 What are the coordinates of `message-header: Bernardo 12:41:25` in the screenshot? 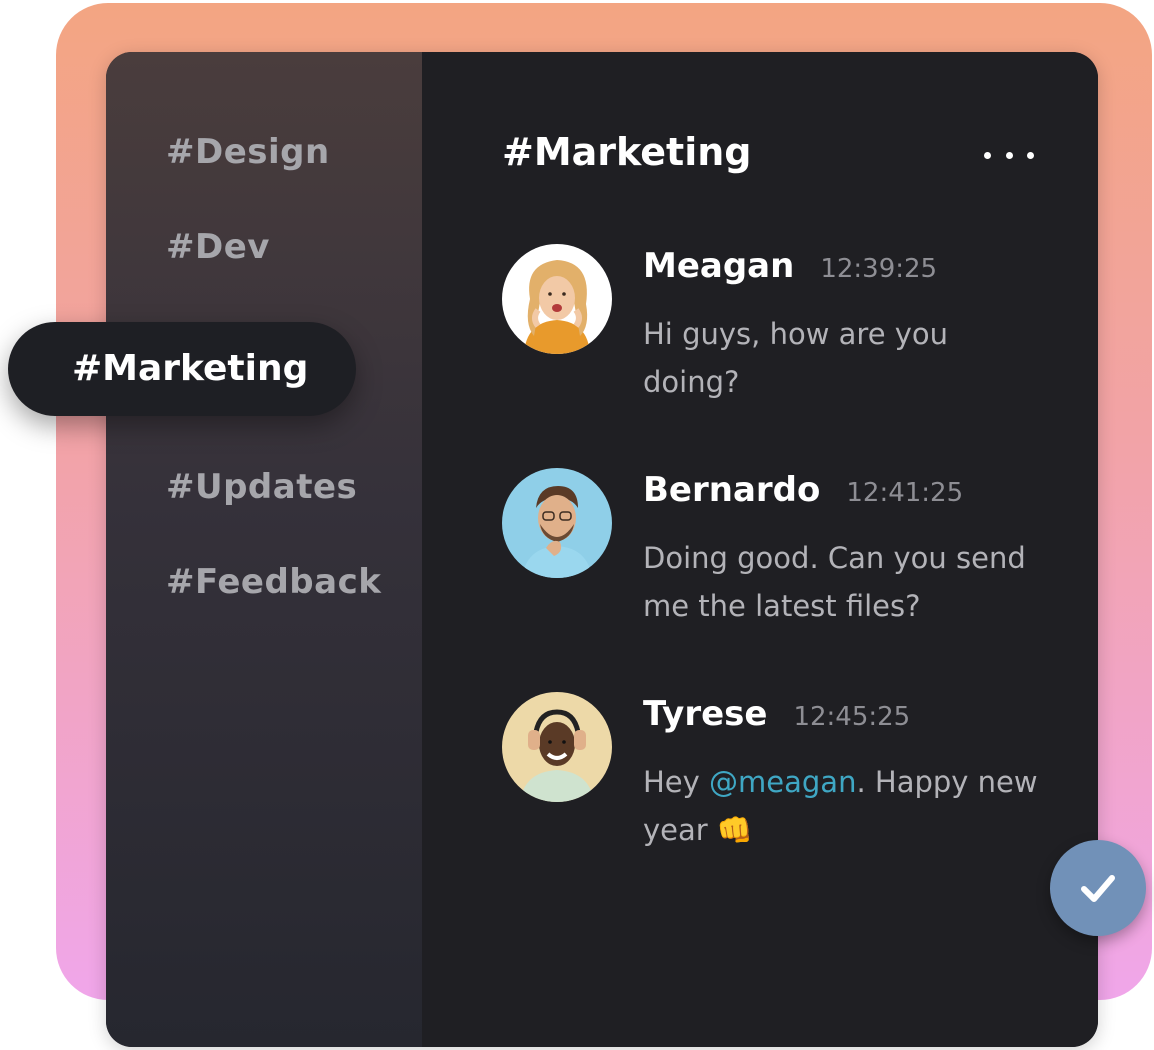 It's located at (803, 490).